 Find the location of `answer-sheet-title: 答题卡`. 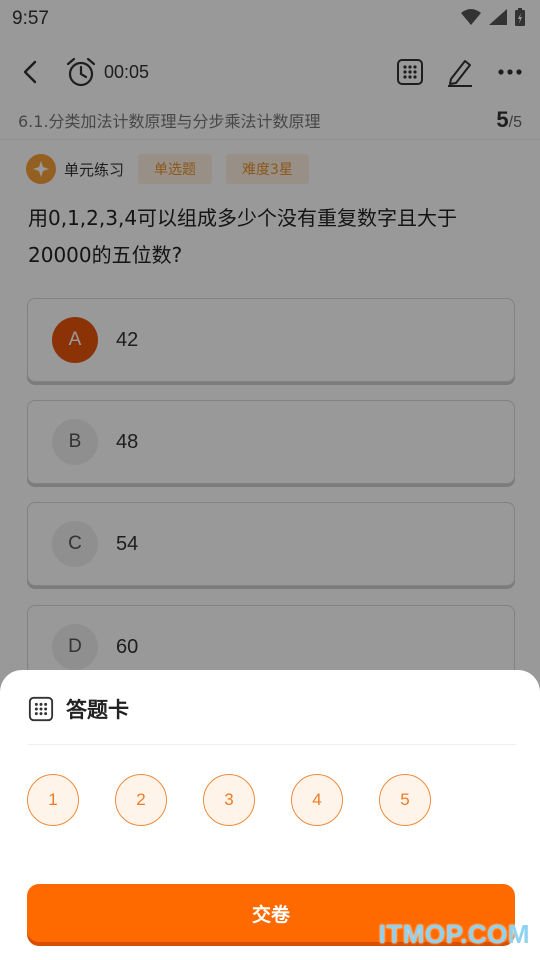

answer-sheet-title: 答题卡 is located at coordinates (97, 710).